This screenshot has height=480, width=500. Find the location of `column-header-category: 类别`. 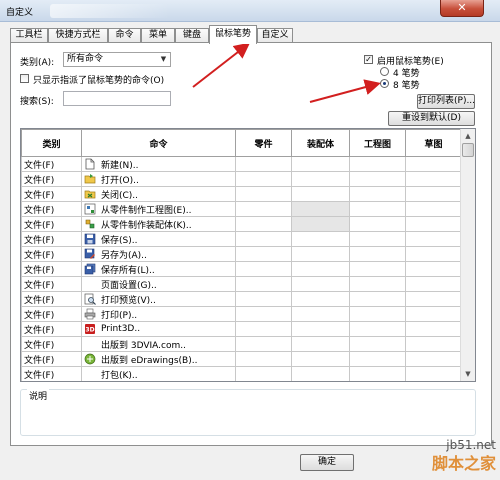

column-header-category: 类别 is located at coordinates (51, 143).